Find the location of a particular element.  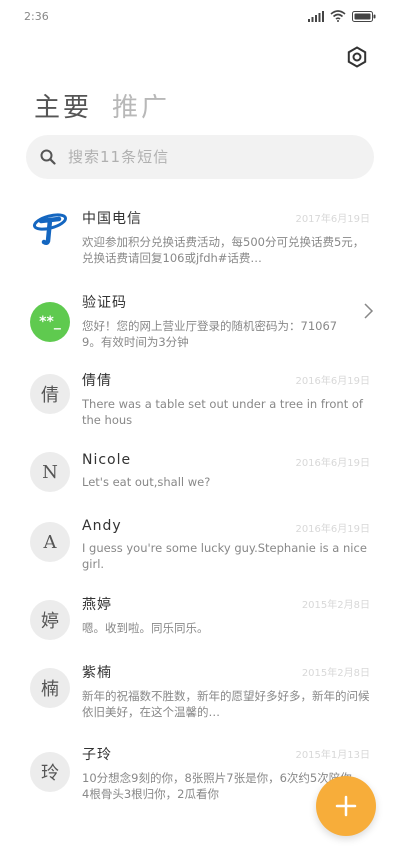

conversation-text: 燕婷 2015年2月8日 嗯。收到啦。同乐同乐。 is located at coordinates (226, 615).